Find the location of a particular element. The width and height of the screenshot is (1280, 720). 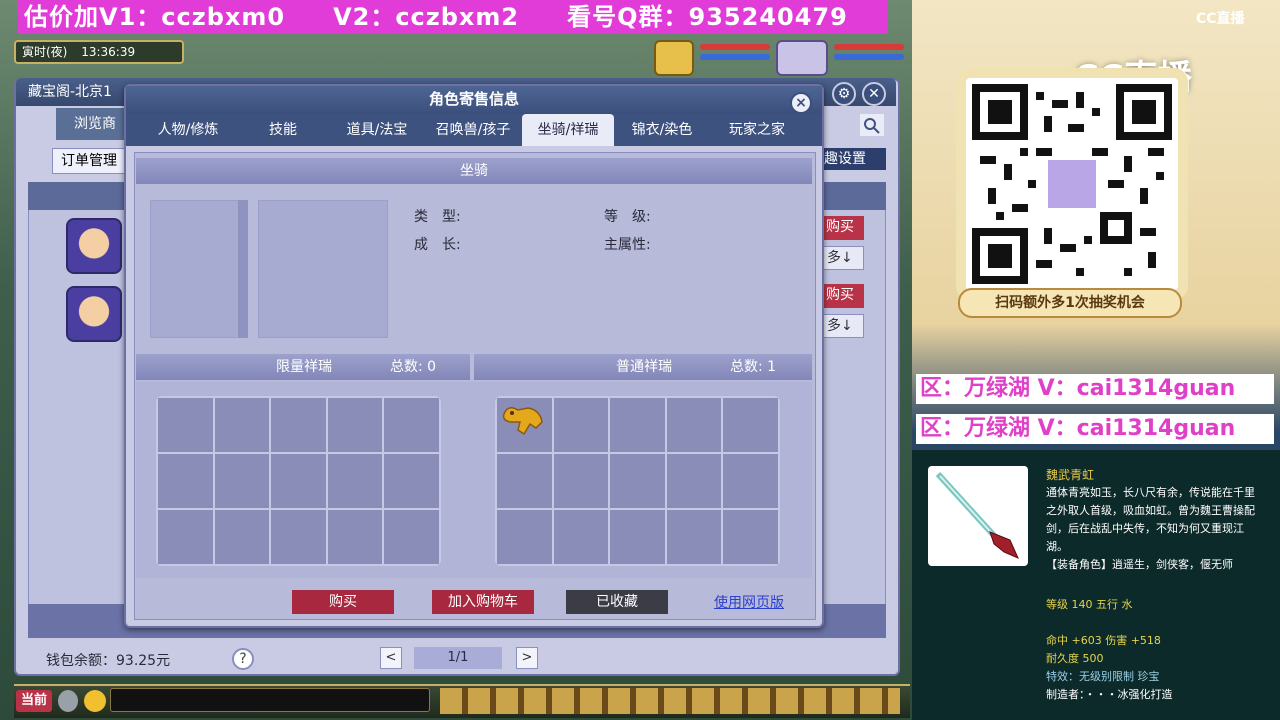

normal-label: 普通祥瑞 is located at coordinates (644, 367).